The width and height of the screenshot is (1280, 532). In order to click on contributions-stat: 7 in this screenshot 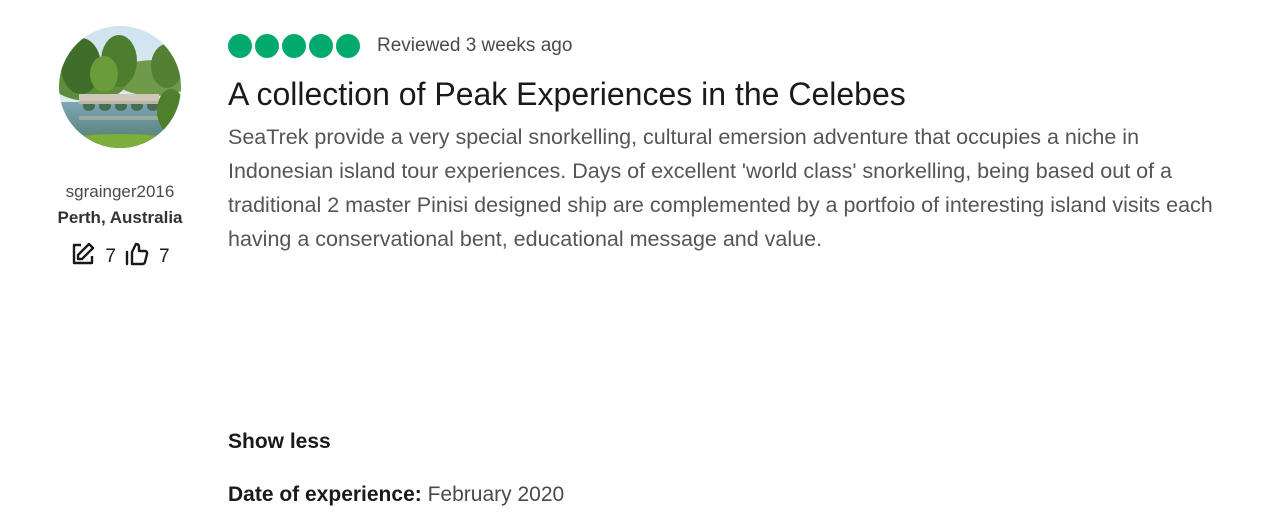, I will do `click(93, 257)`.